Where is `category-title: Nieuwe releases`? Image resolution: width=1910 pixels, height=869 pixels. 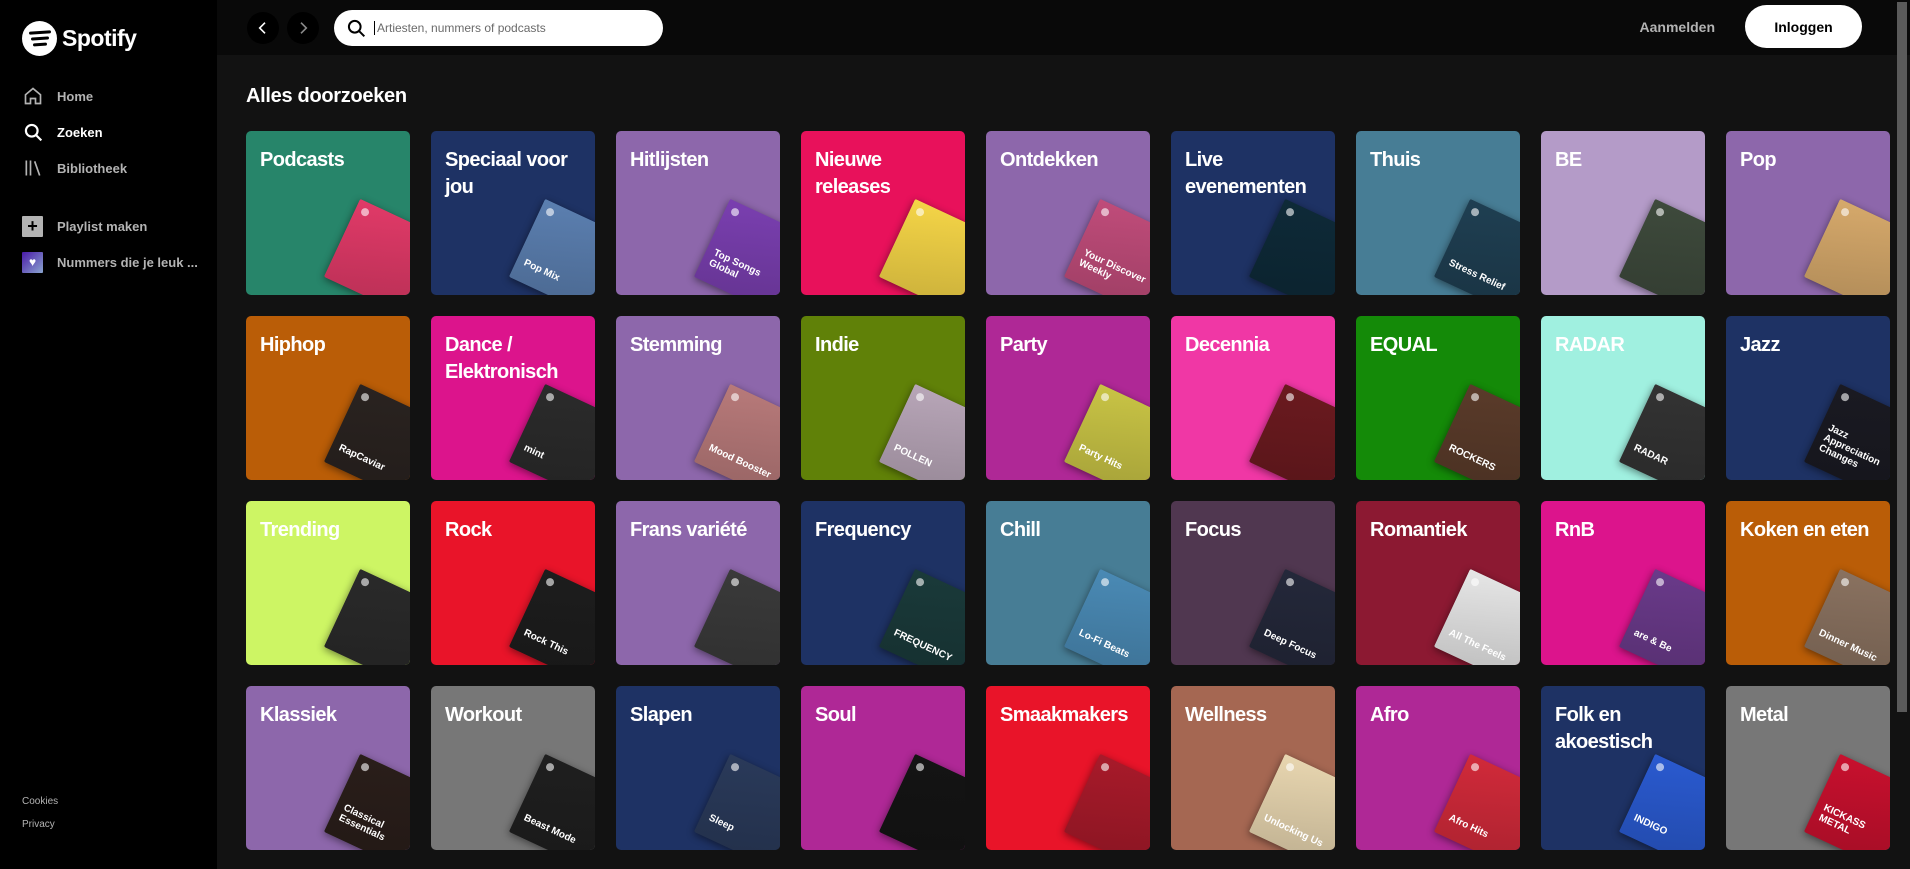
category-title: Nieuwe releases is located at coordinates (853, 173).